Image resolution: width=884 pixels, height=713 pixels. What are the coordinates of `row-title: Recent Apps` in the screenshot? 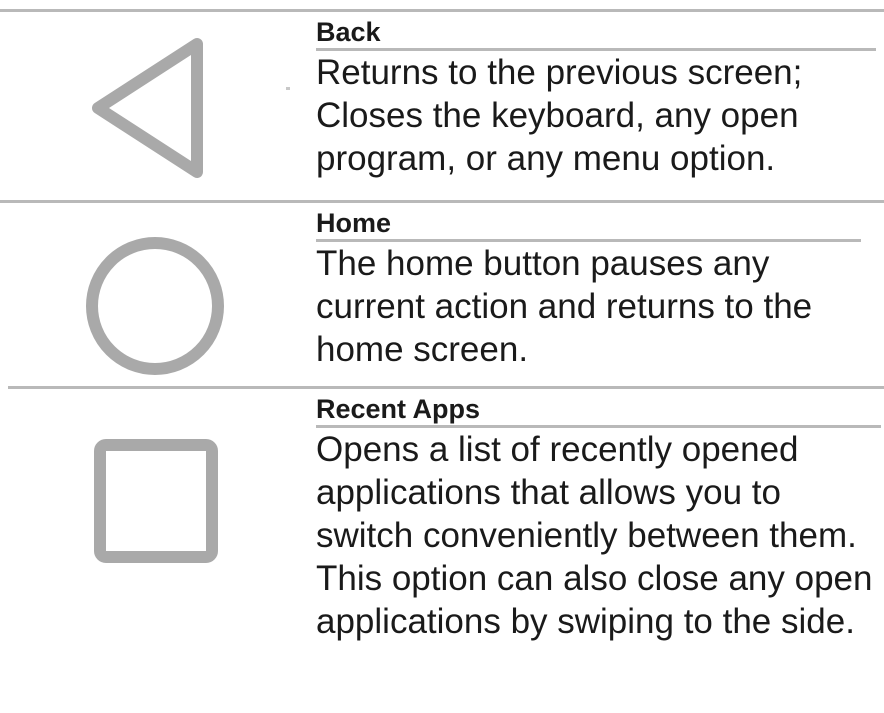 It's located at (398, 409).